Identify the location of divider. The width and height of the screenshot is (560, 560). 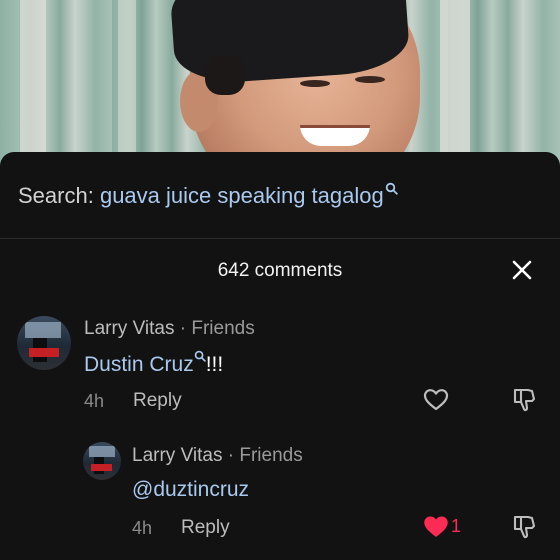
(280, 238).